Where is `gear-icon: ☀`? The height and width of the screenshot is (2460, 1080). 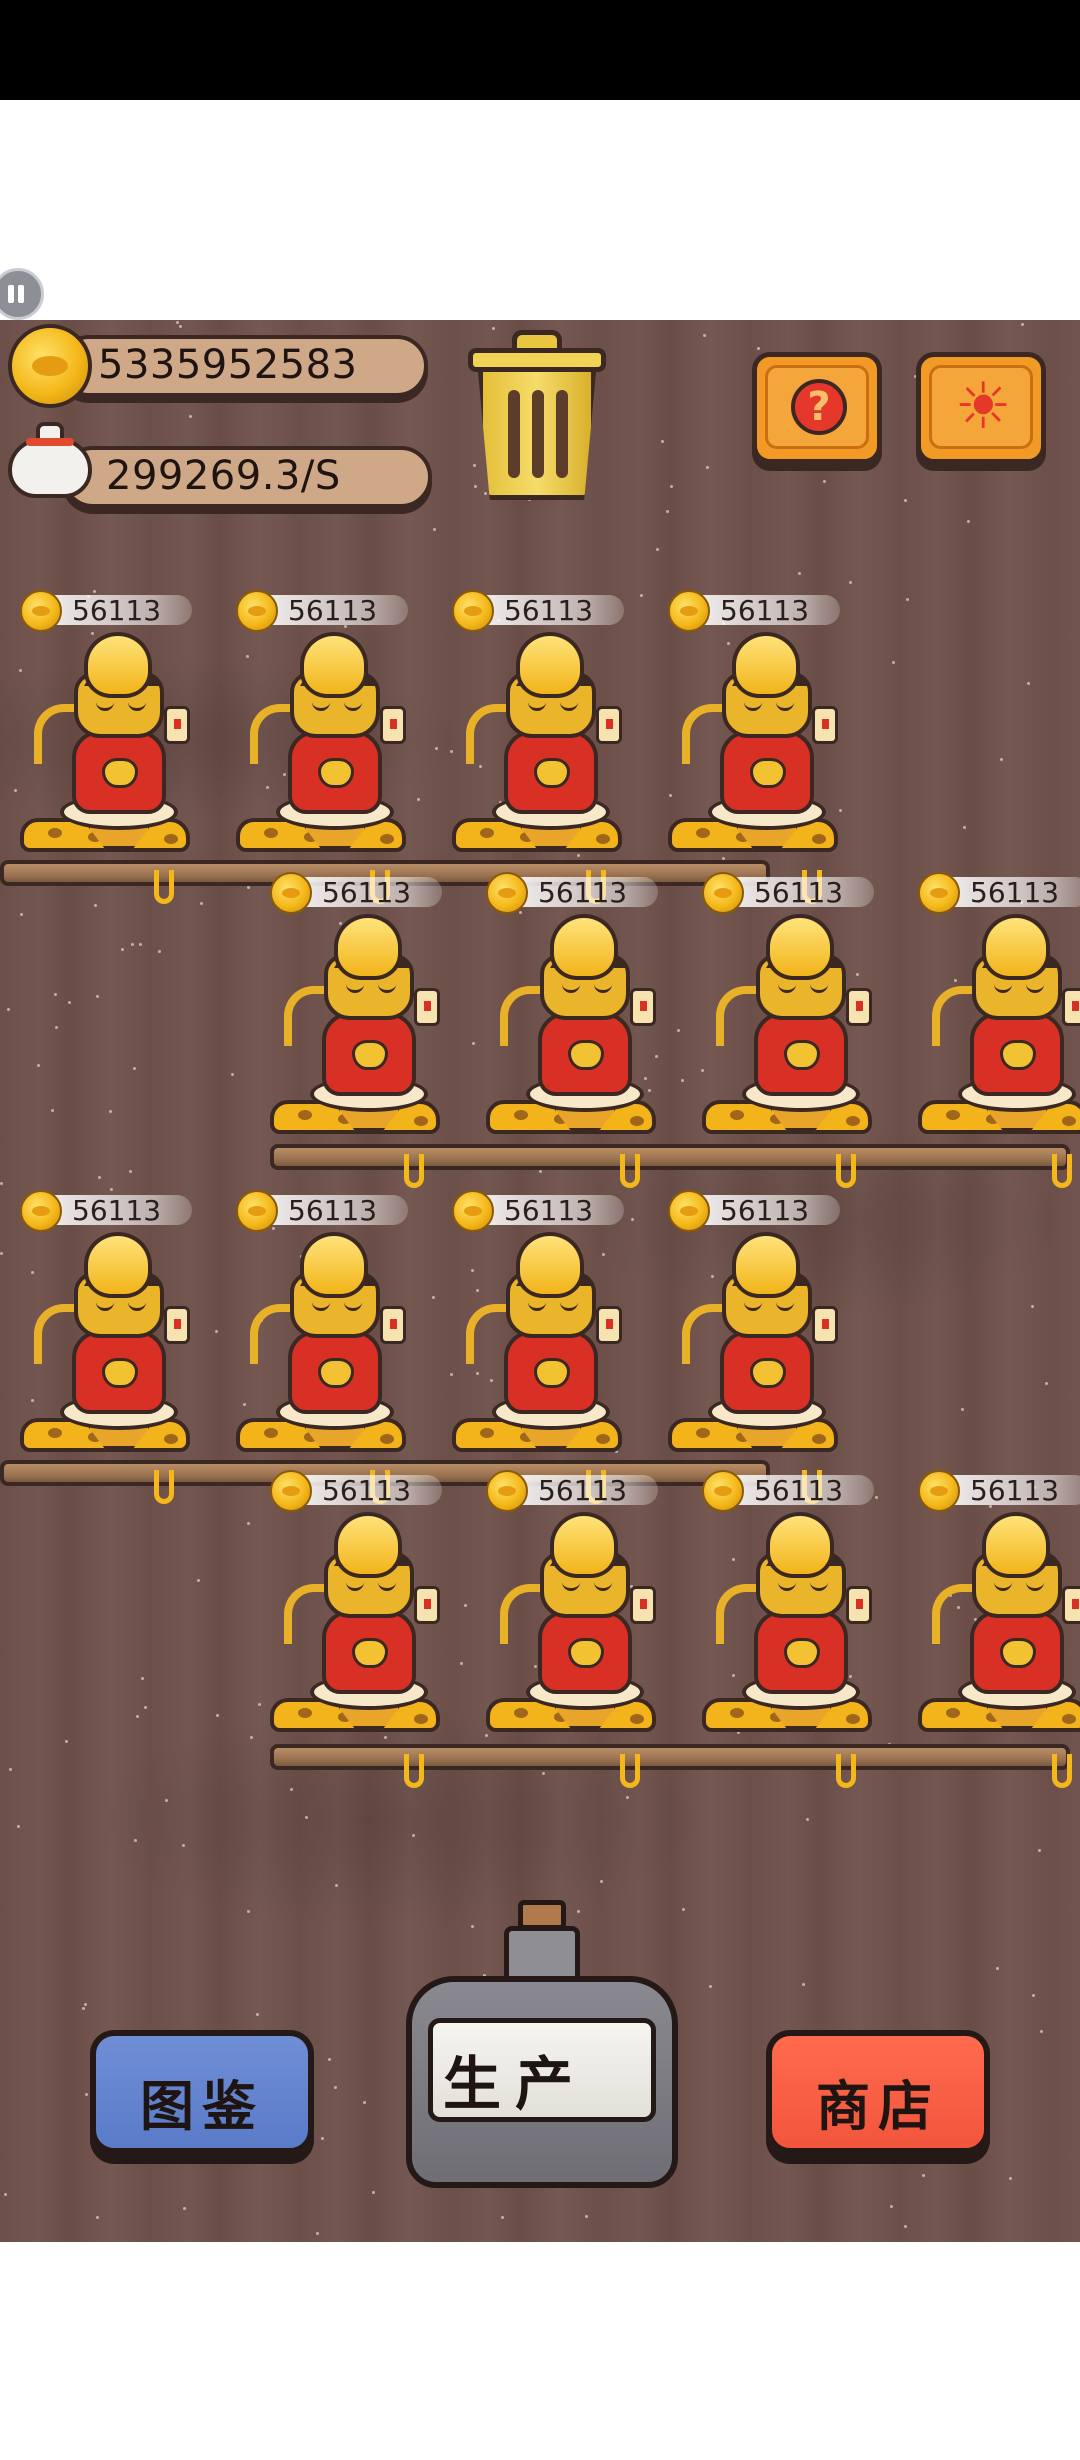 gear-icon: ☀ is located at coordinates (983, 407).